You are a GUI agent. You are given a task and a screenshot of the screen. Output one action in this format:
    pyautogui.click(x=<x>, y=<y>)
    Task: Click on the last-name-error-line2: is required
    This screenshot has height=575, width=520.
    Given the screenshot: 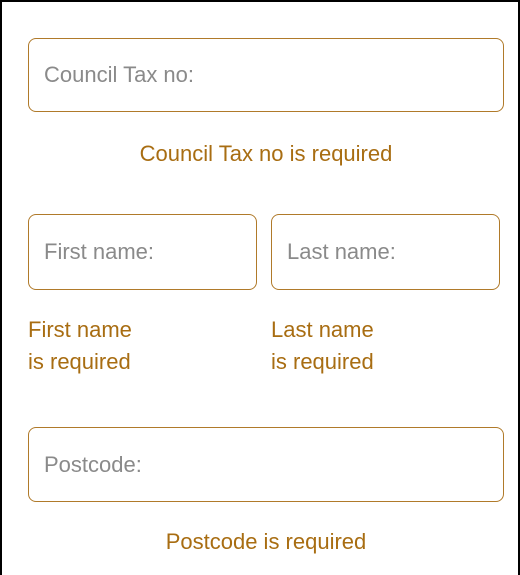 What is the action you would take?
    pyautogui.click(x=322, y=361)
    